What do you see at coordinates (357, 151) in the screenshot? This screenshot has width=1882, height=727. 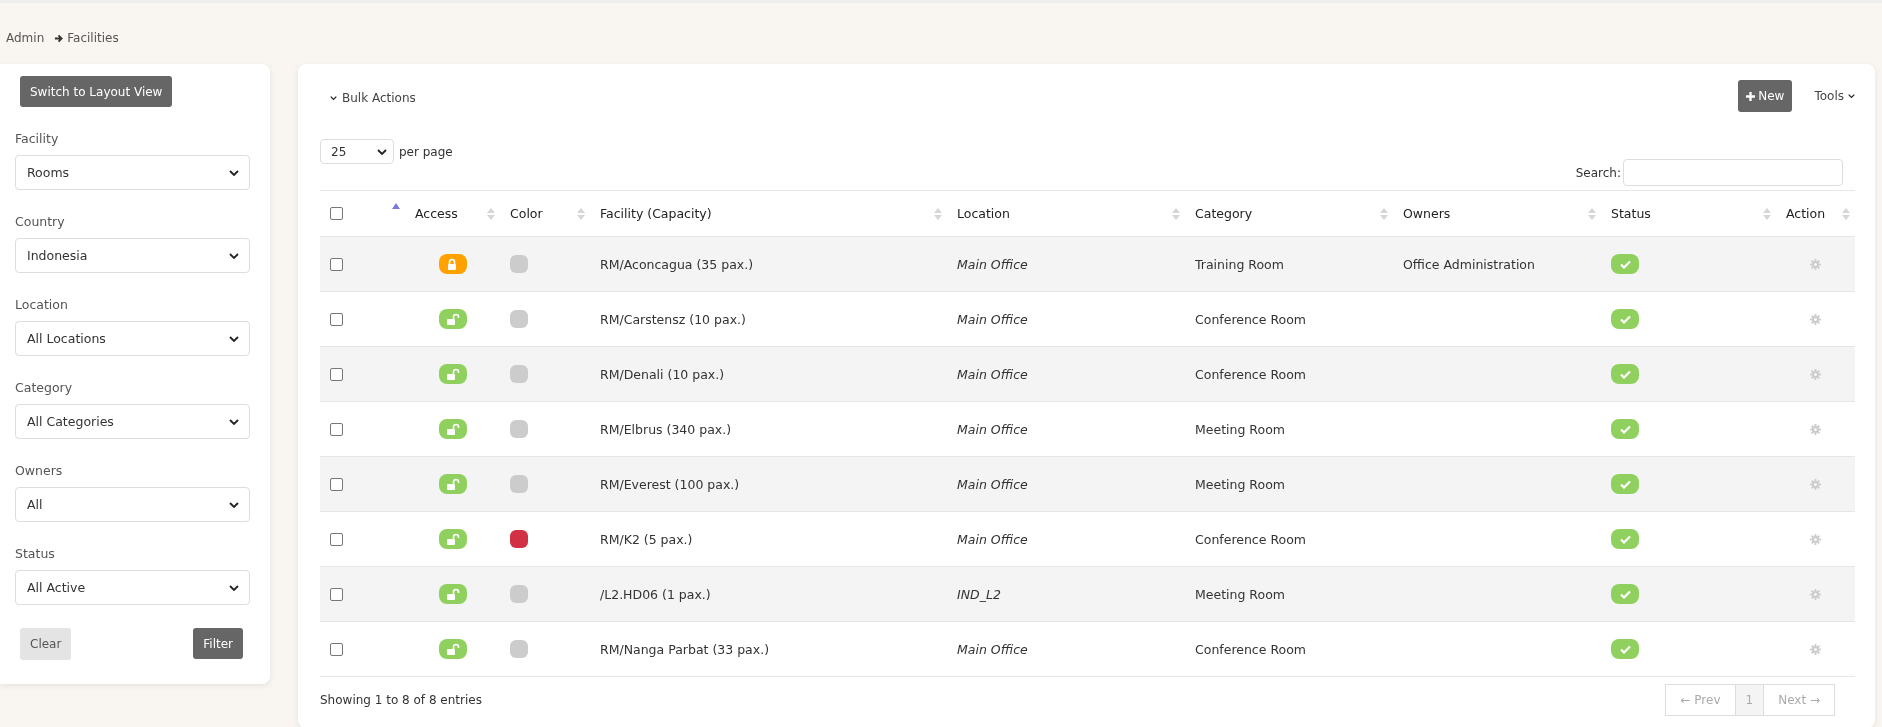 I see `page-size-dropdown: 25` at bounding box center [357, 151].